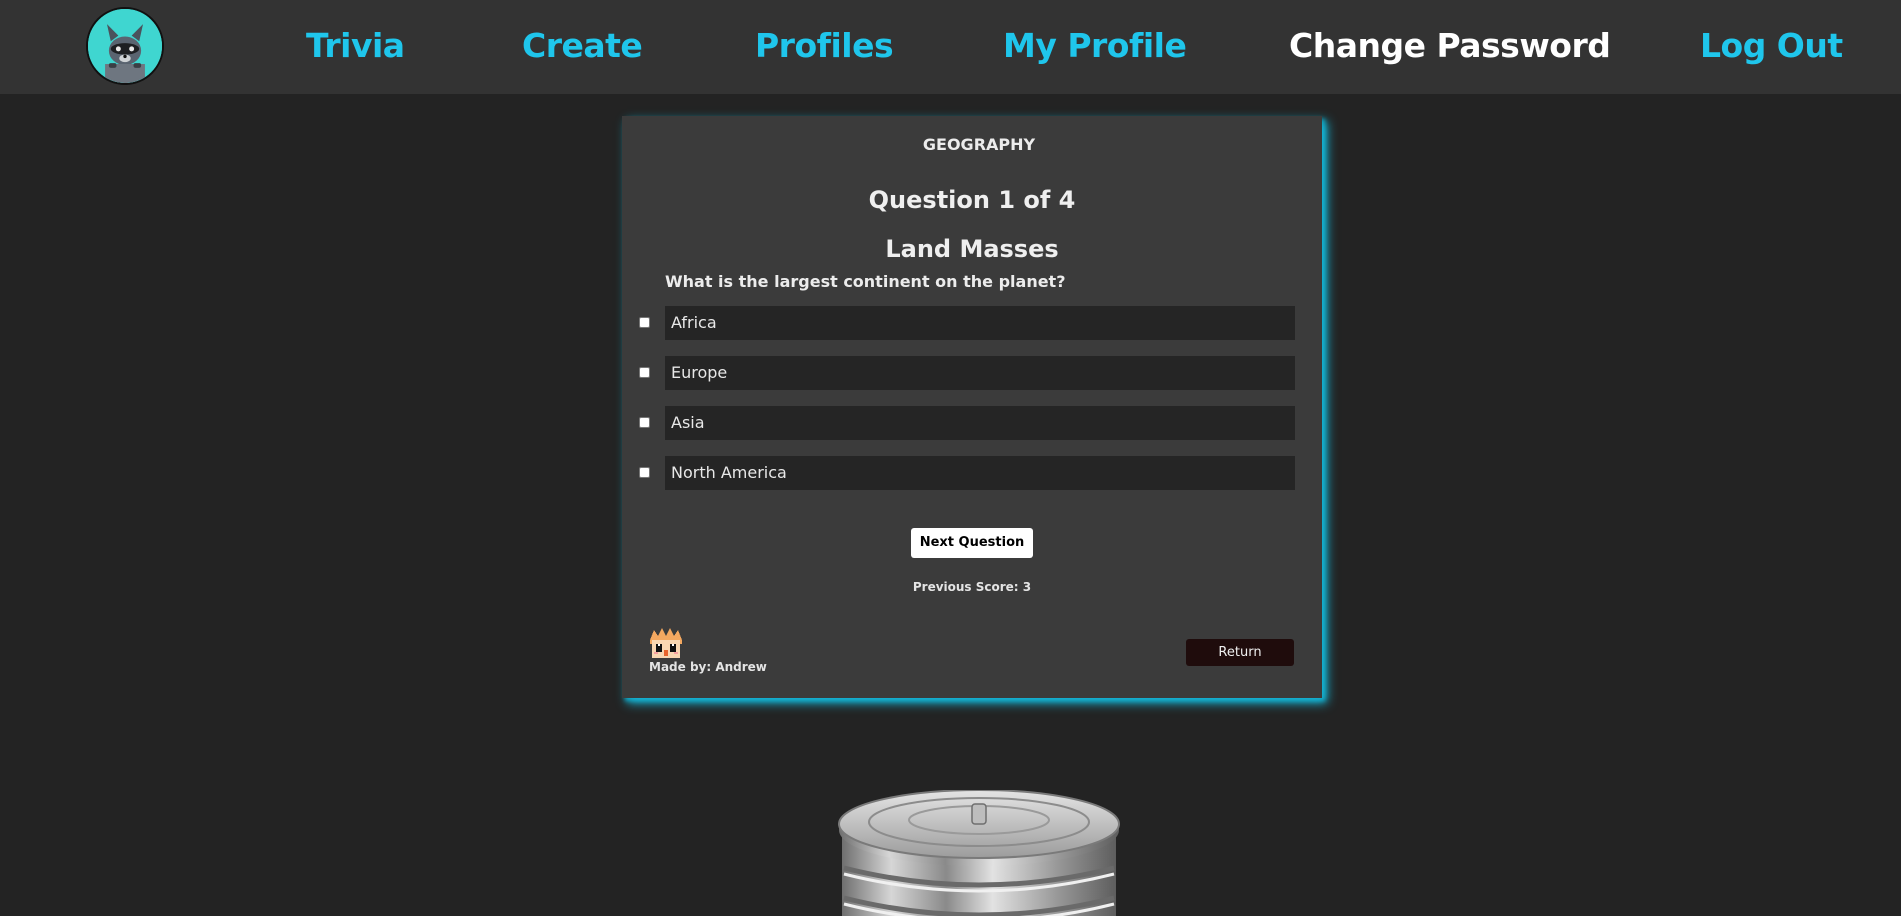 The image size is (1901, 916). I want to click on answer-label-north-america: North America, so click(980, 473).